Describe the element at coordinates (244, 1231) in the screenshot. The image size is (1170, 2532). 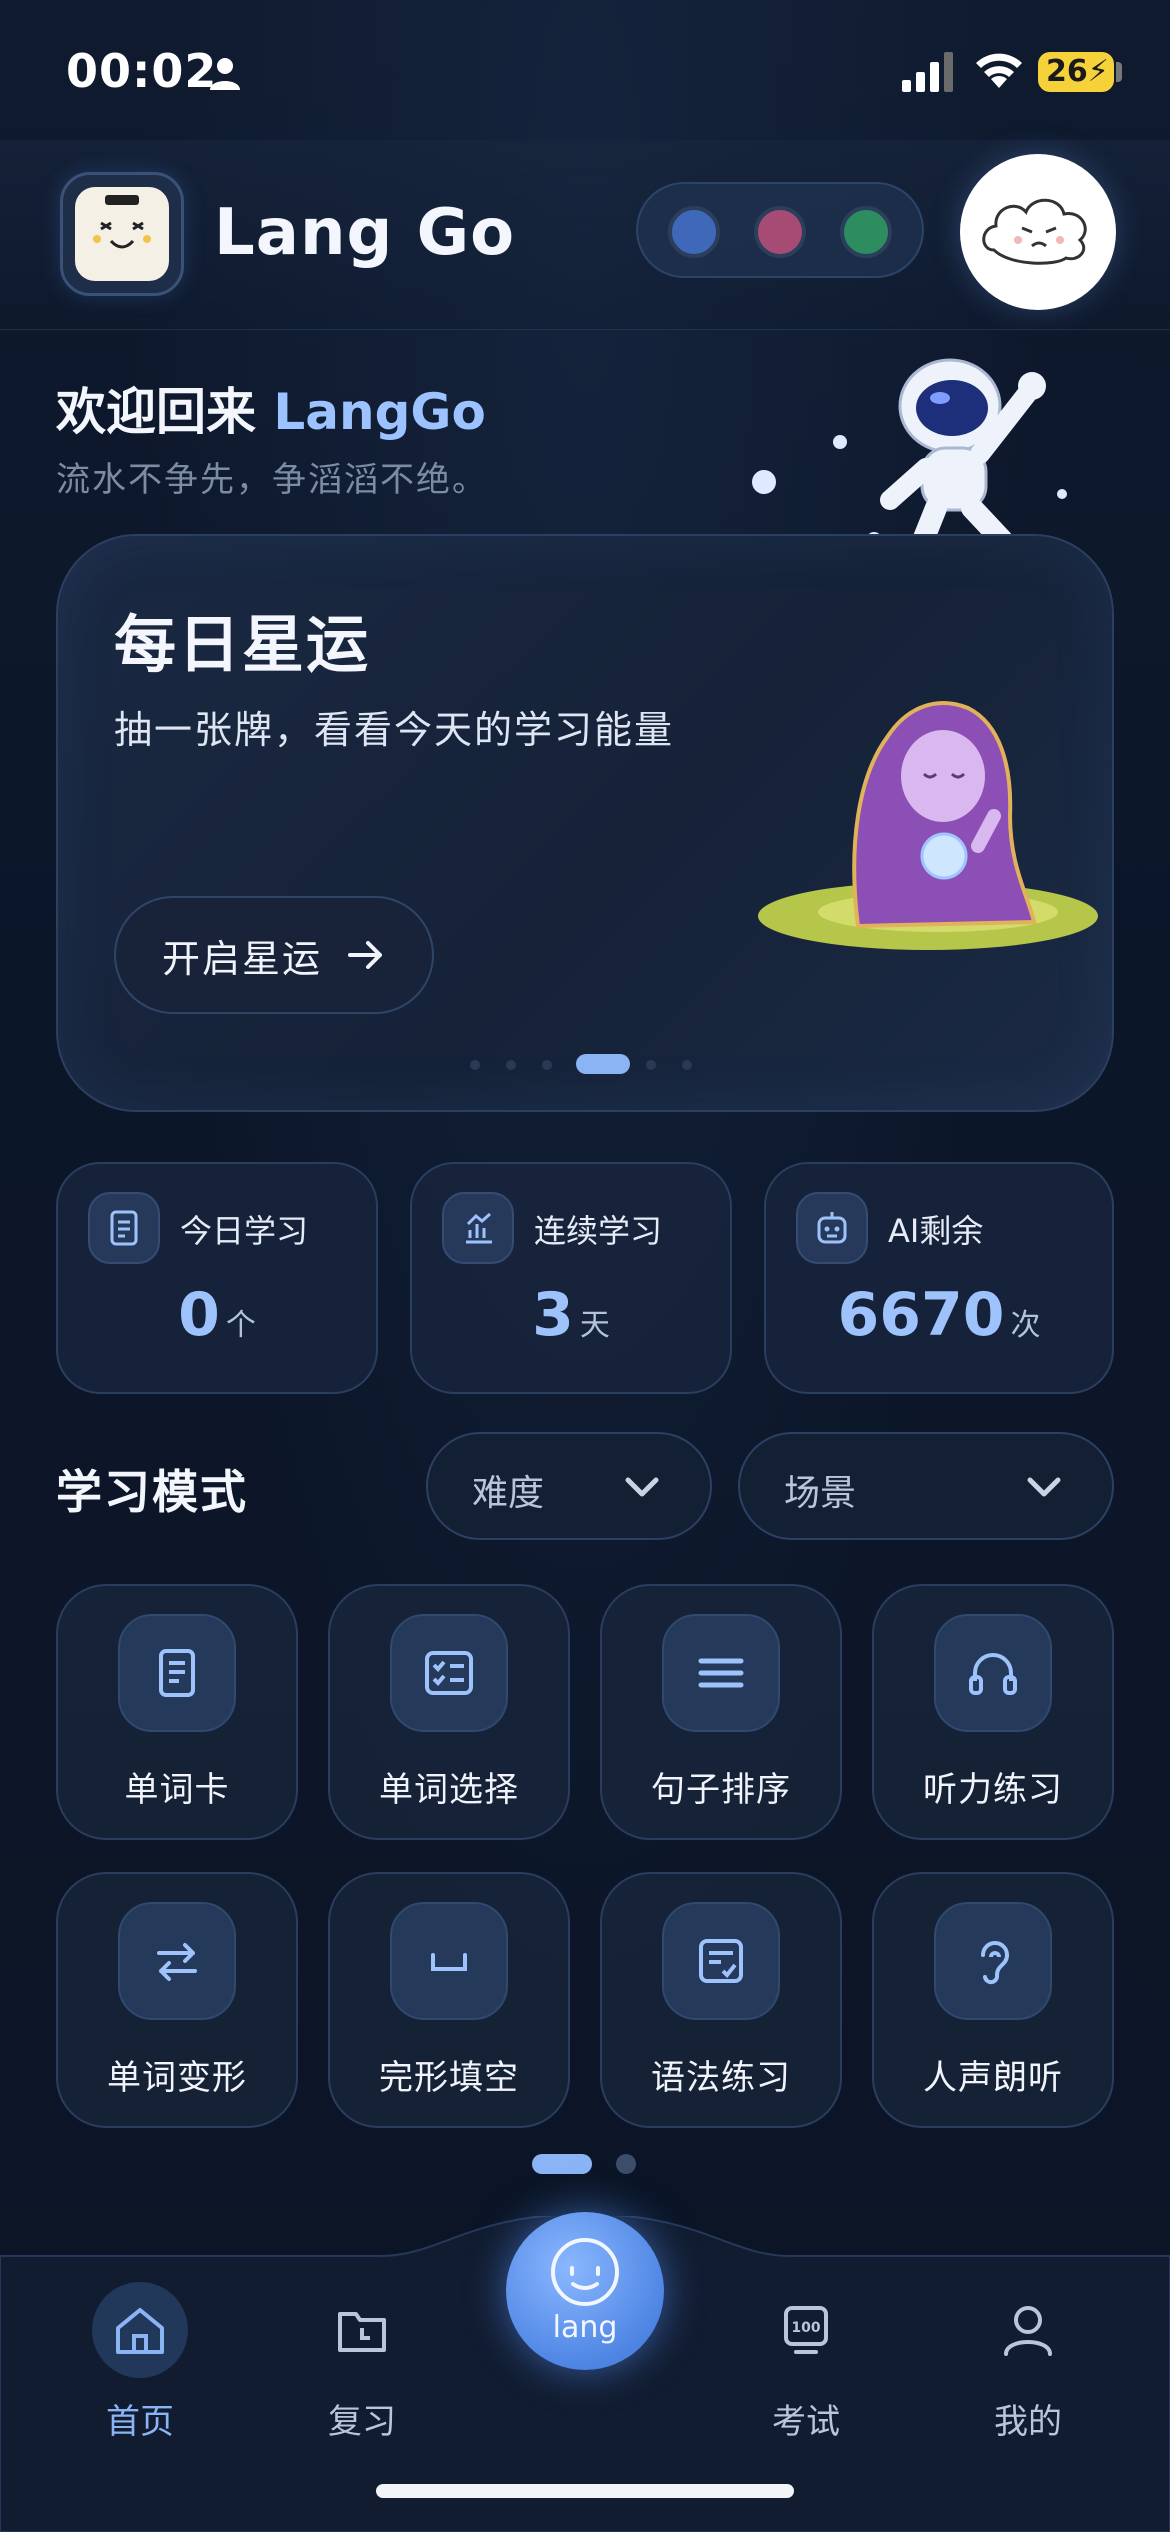
I see `stat-label: 今日学习` at that location.